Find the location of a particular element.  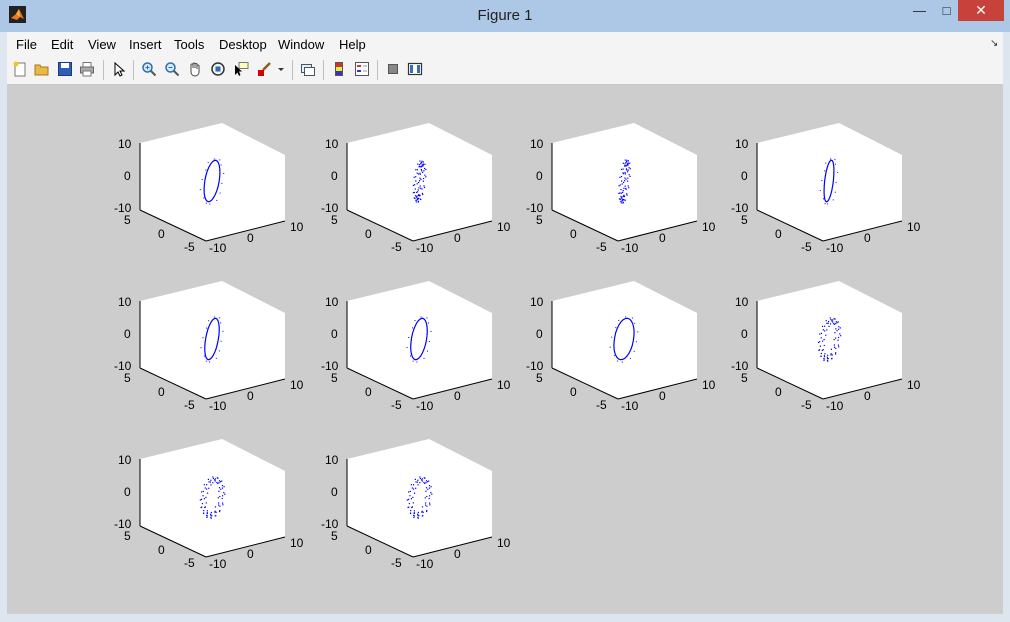

toolbar-separator is located at coordinates (323, 70).